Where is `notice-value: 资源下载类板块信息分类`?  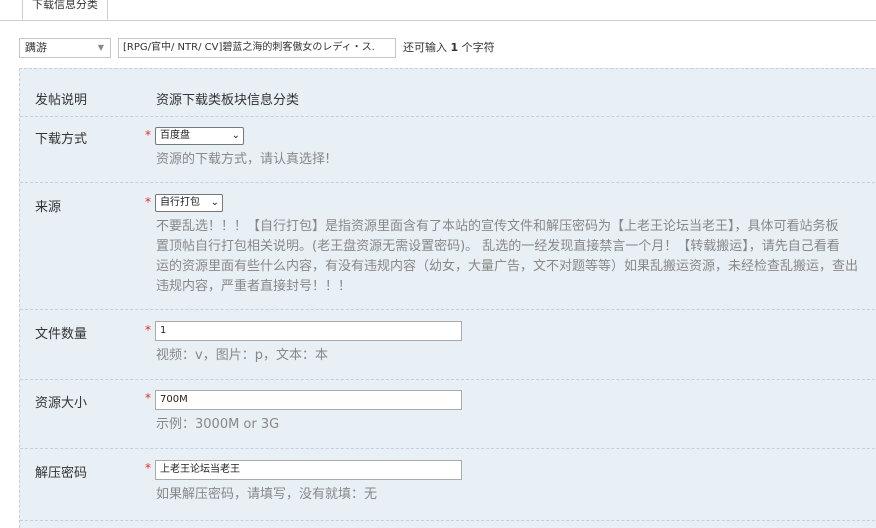 notice-value: 资源下载类板块信息分类 is located at coordinates (228, 100).